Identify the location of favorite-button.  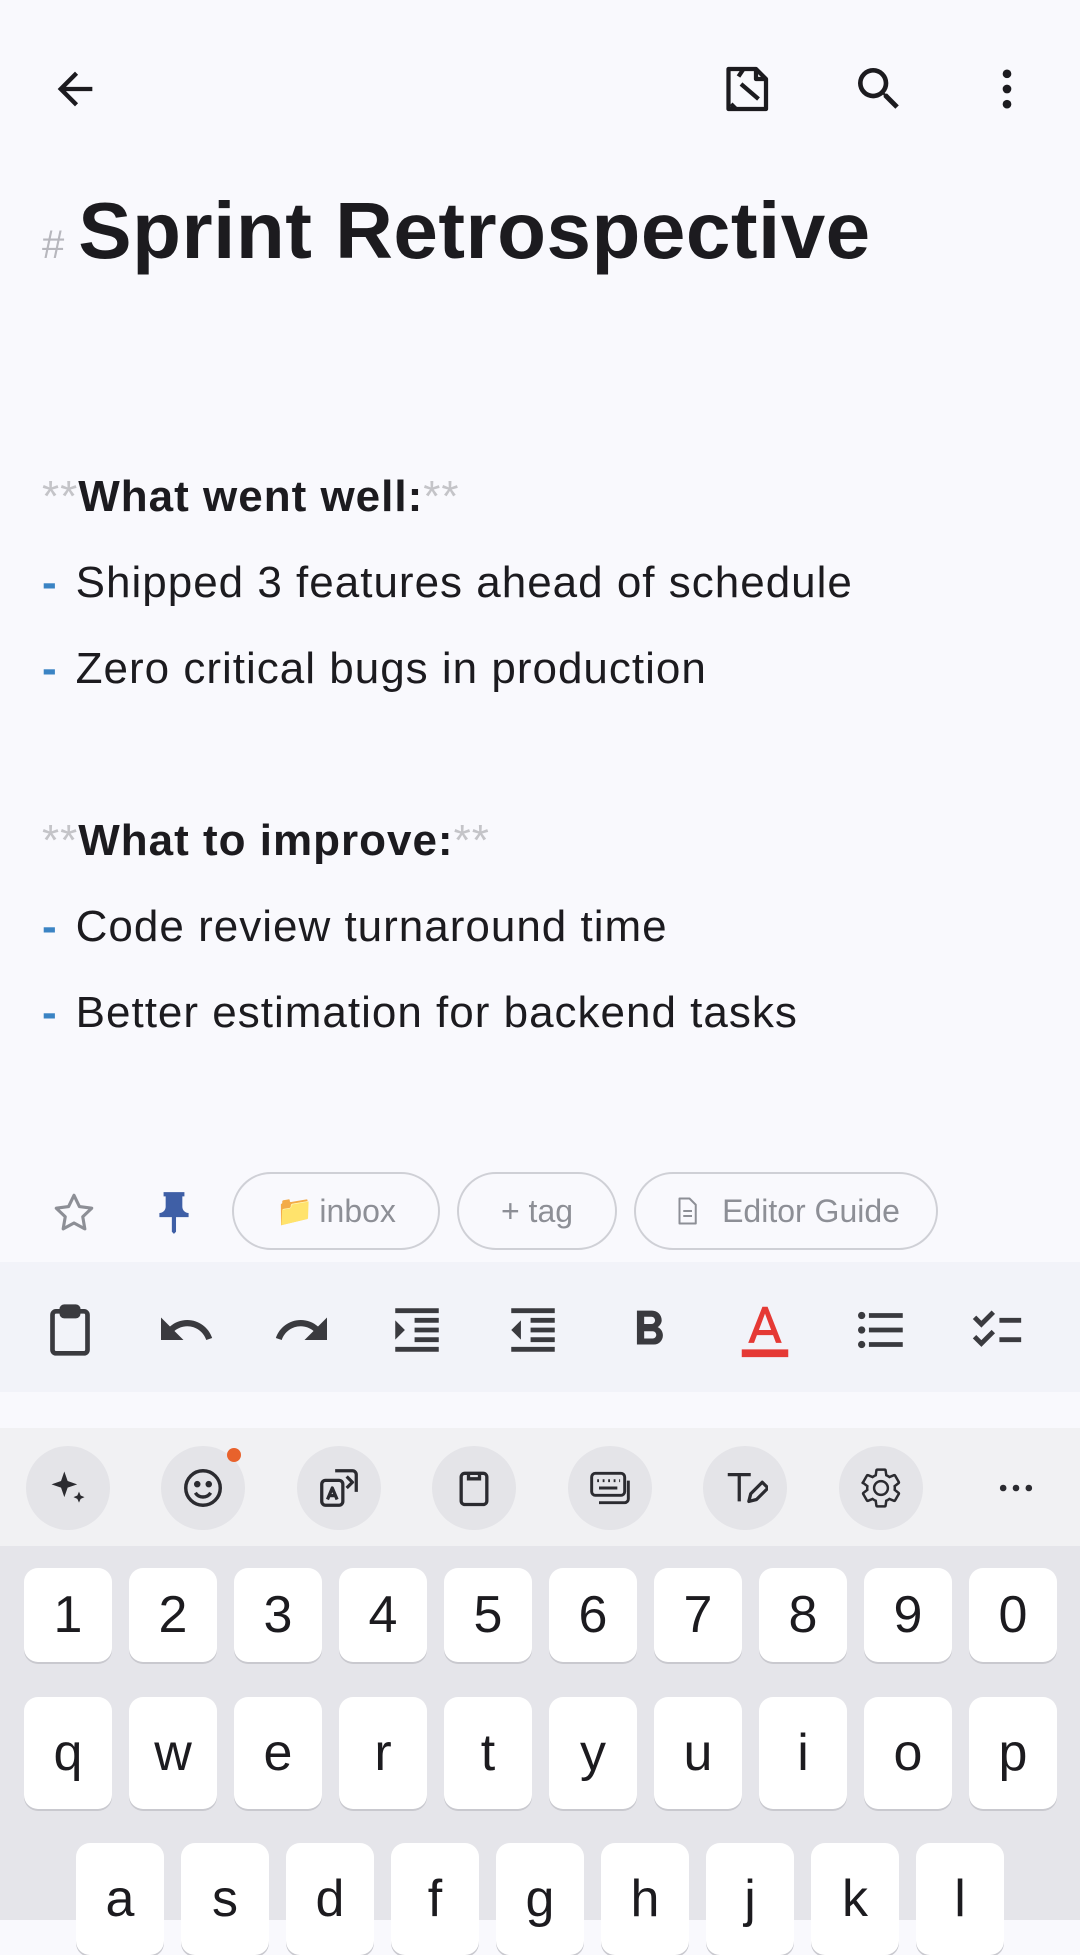
(74, 1213).